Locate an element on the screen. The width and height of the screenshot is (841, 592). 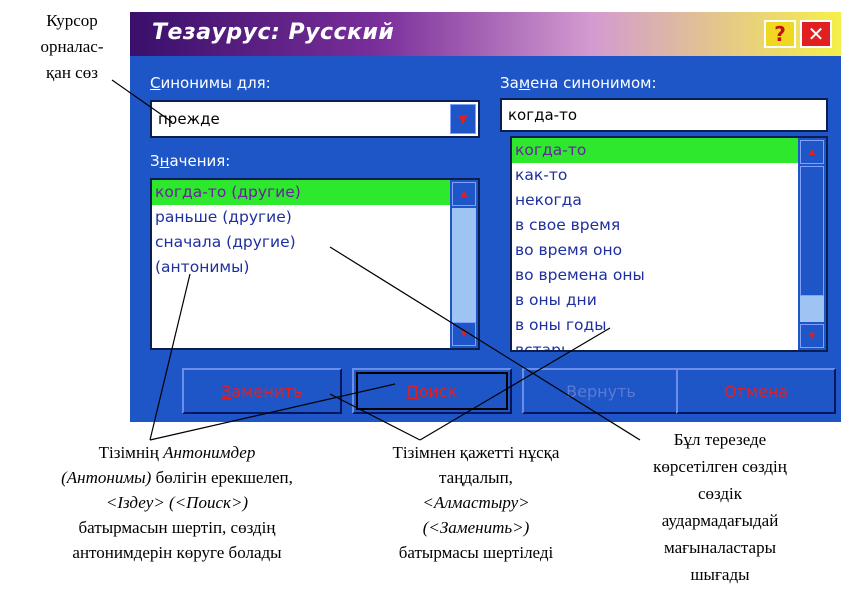
cursor-word-line is located at coordinates (142, 101).